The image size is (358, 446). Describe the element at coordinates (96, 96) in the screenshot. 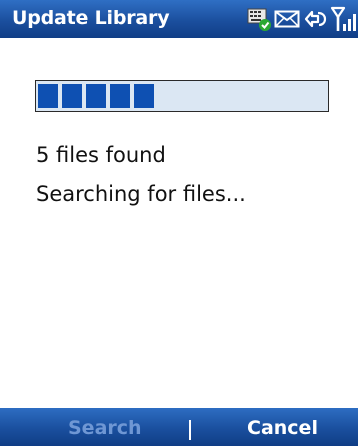

I see `progress-fill` at that location.